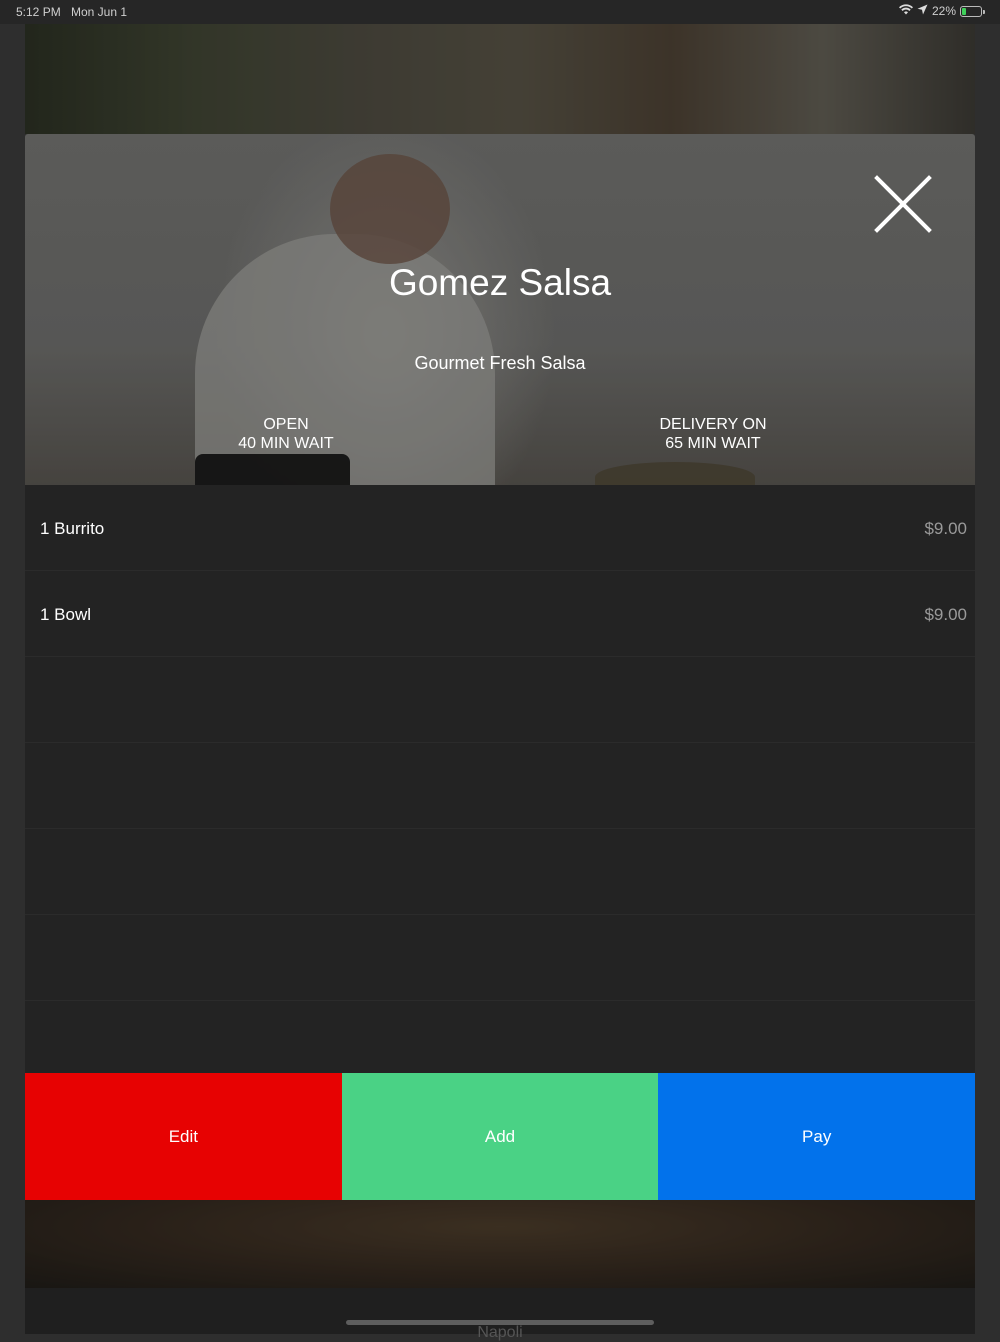  Describe the element at coordinates (713, 424) in the screenshot. I see `delivery-status-label: DELIVERY ON` at that location.